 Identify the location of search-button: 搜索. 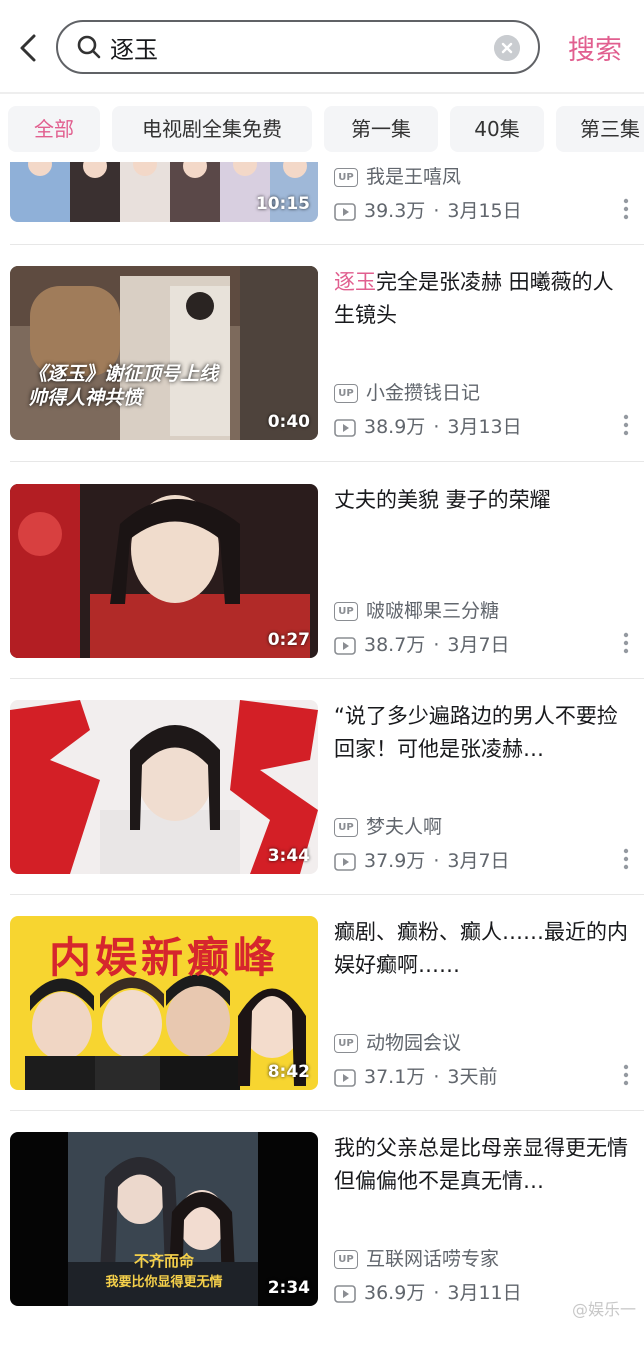
(595, 47).